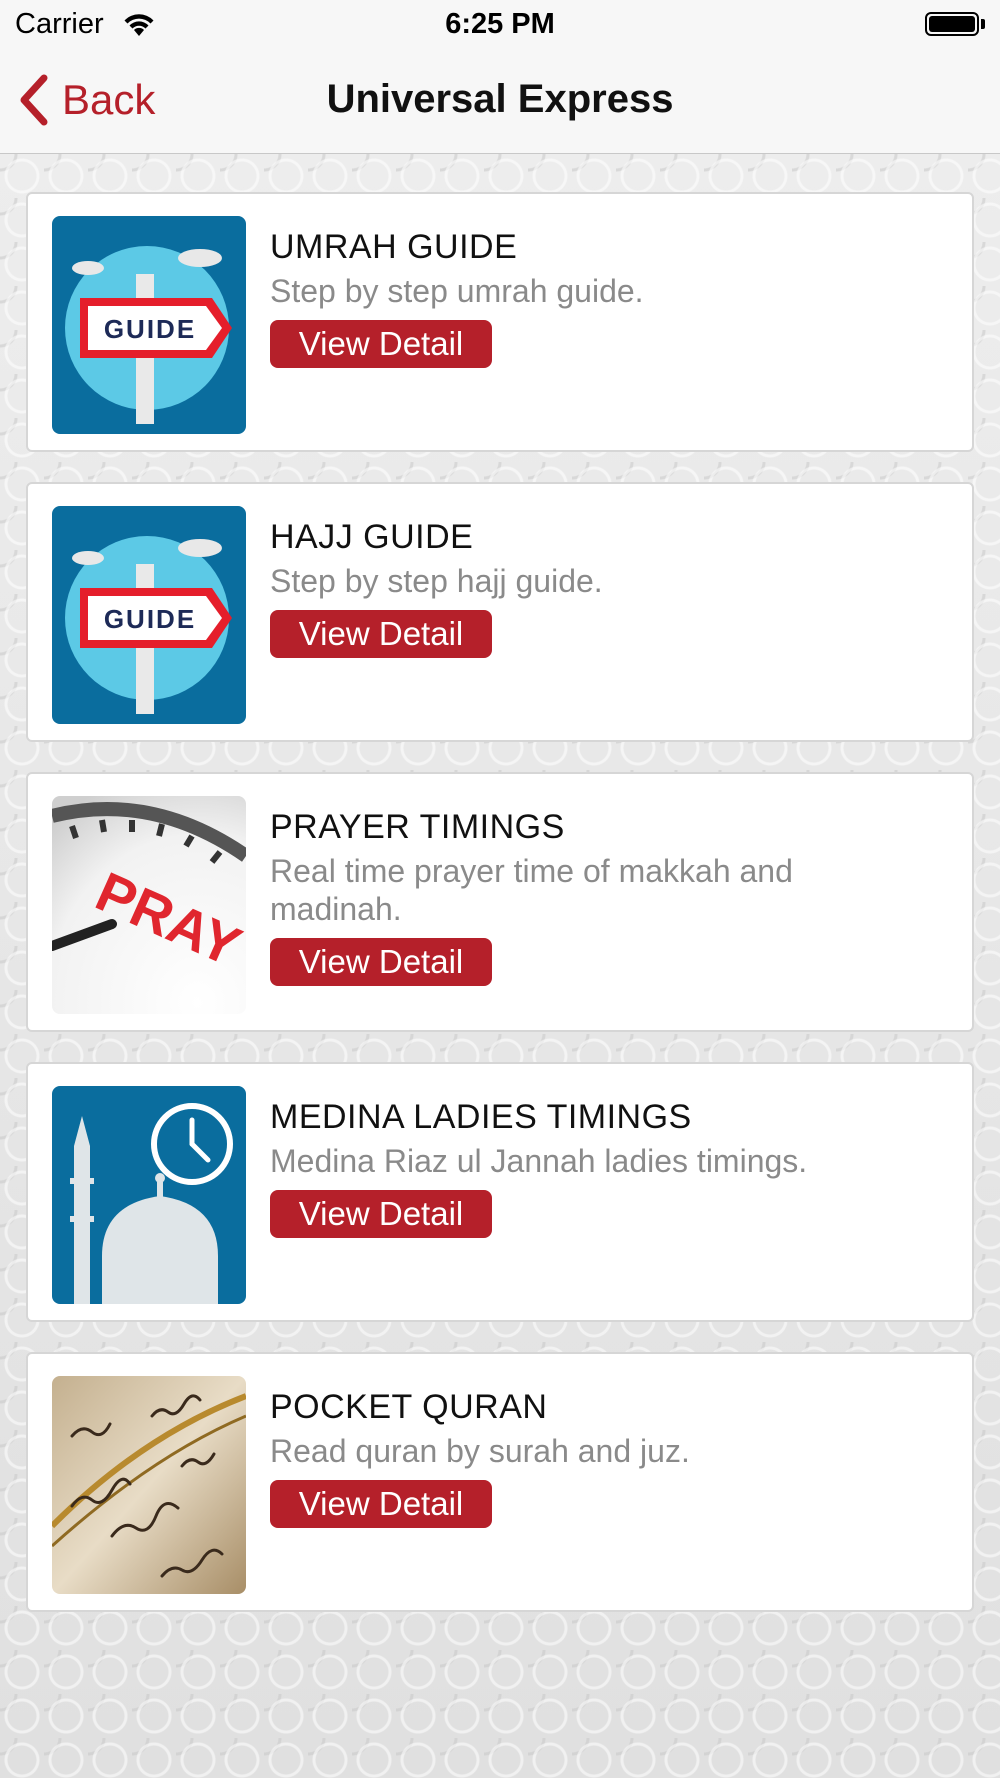  I want to click on battery-nub, so click(983, 24).